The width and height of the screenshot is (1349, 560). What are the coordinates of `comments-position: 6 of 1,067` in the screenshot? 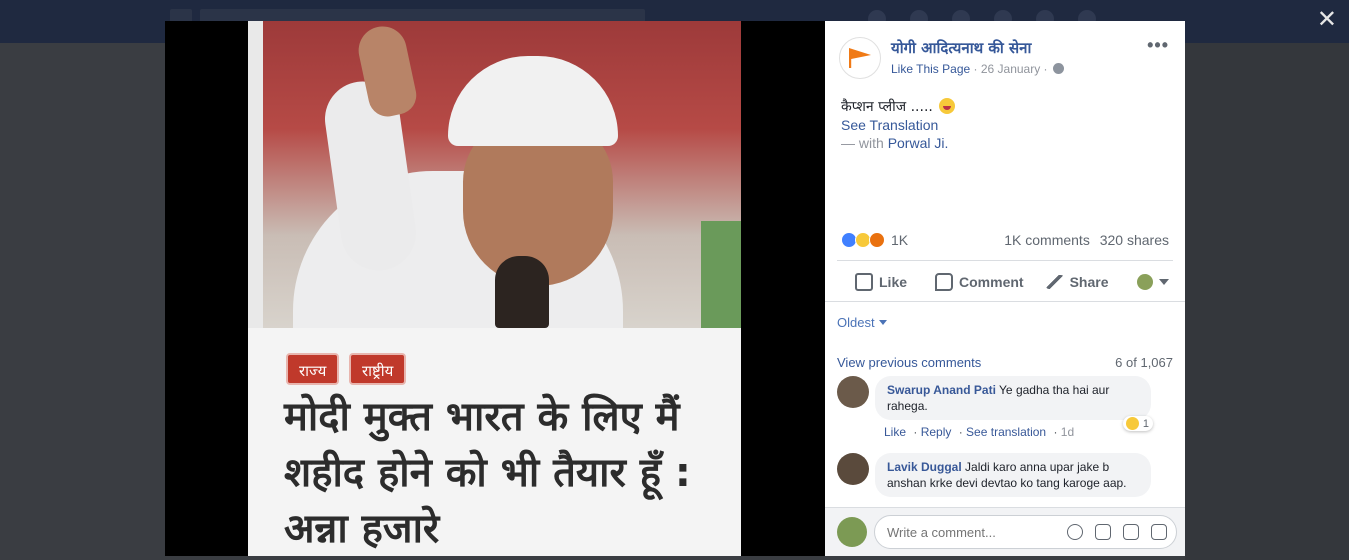 It's located at (1144, 362).